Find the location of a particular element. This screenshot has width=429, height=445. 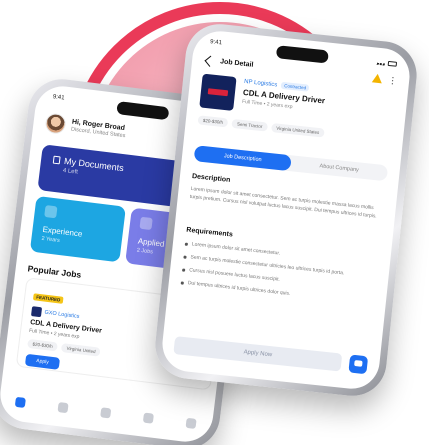

apply-now-button: Apply Now is located at coordinates (258, 354).